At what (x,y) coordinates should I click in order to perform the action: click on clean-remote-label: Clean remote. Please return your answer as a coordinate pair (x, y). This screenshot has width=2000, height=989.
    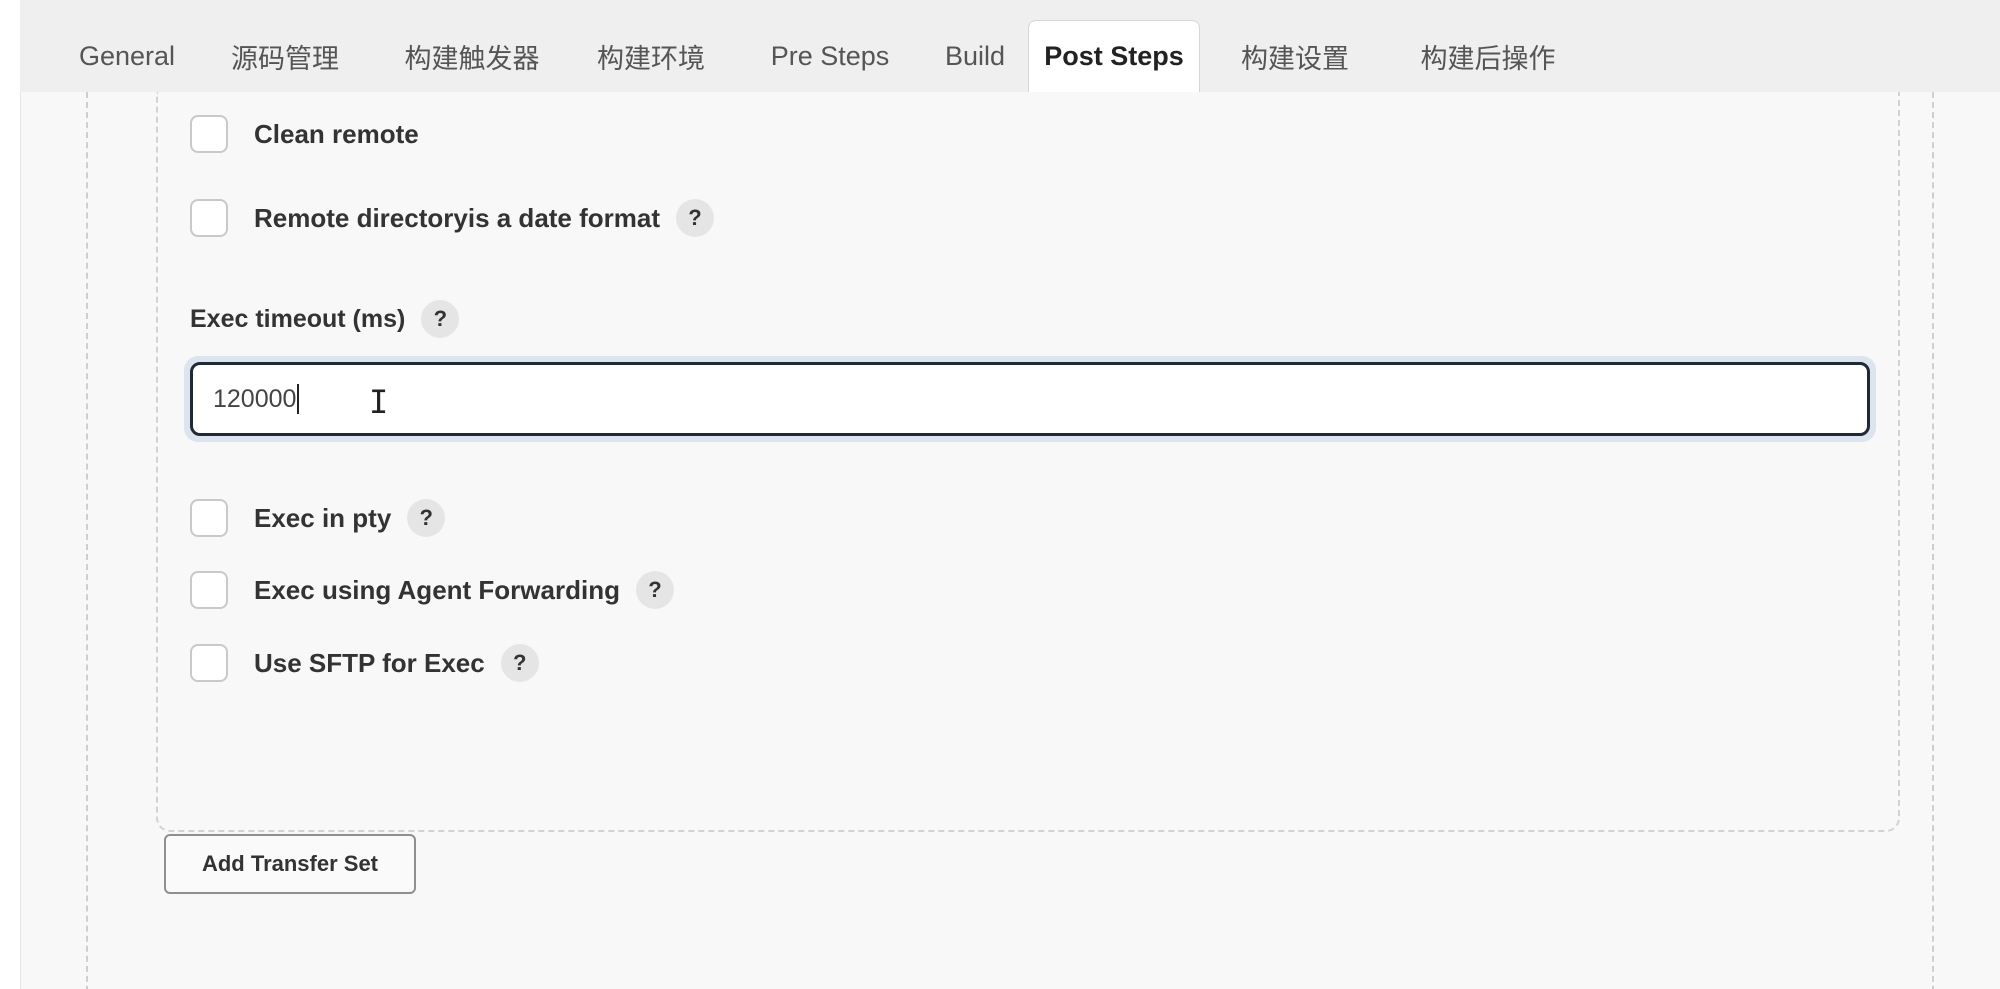
    Looking at the image, I should click on (336, 133).